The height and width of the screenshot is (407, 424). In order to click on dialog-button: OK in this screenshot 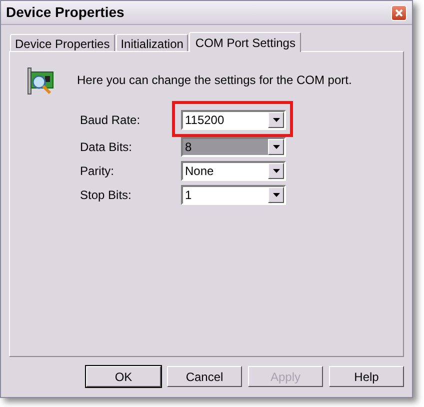, I will do `click(123, 376)`.